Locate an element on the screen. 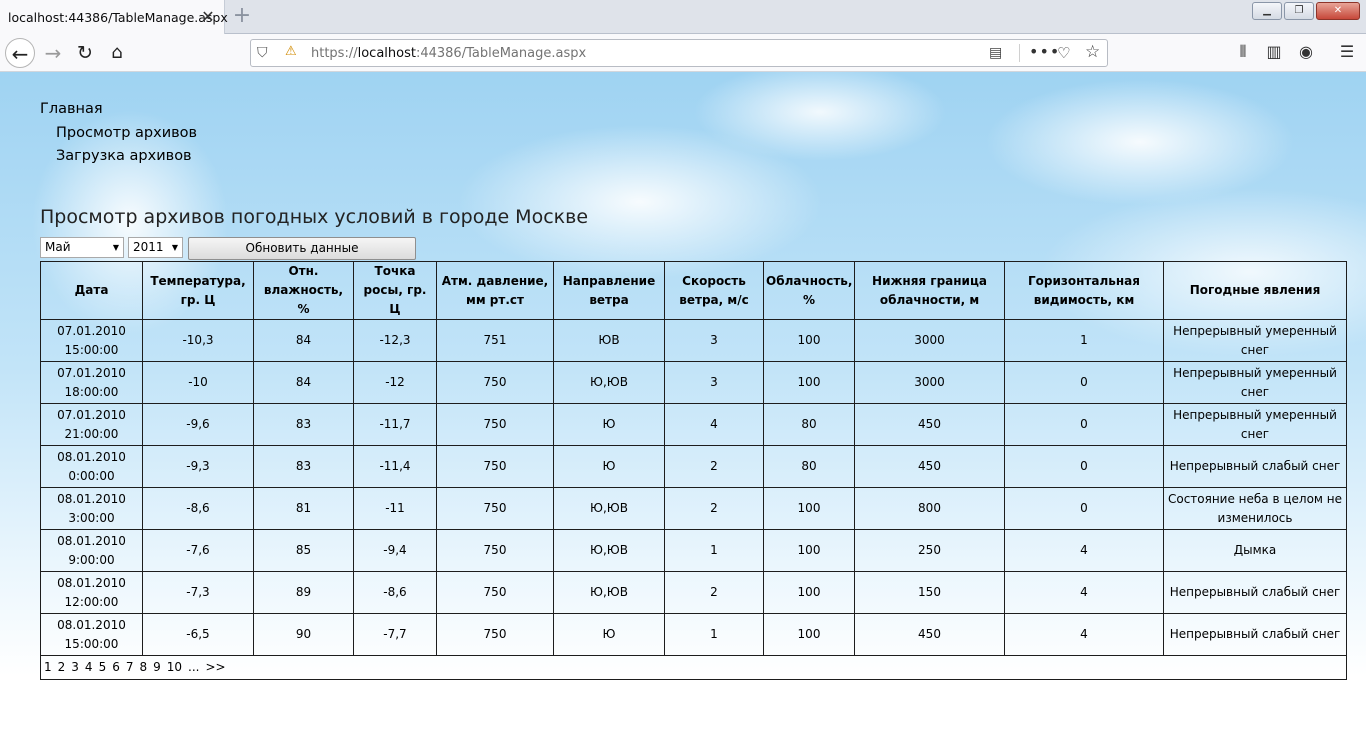 The width and height of the screenshot is (1366, 736). close-window-button: ✕ is located at coordinates (1338, 11).